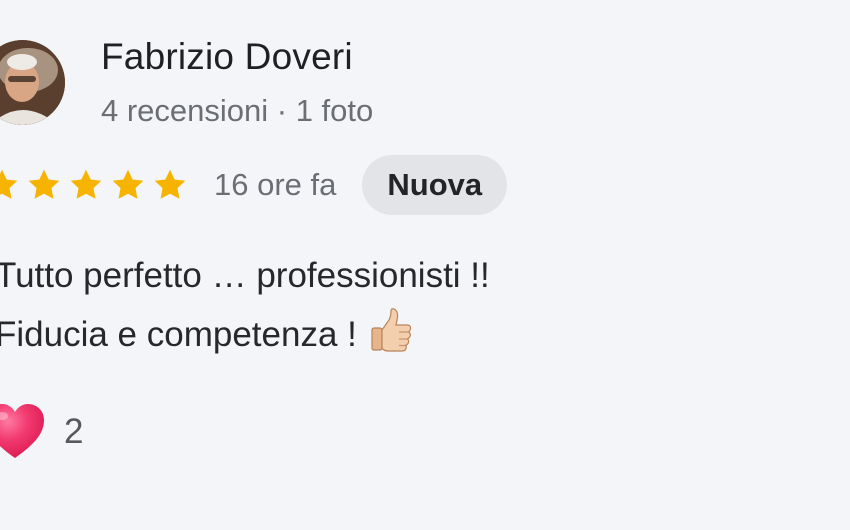 The width and height of the screenshot is (850, 530). I want to click on review-line: Fiducia e competenza !, so click(245, 334).